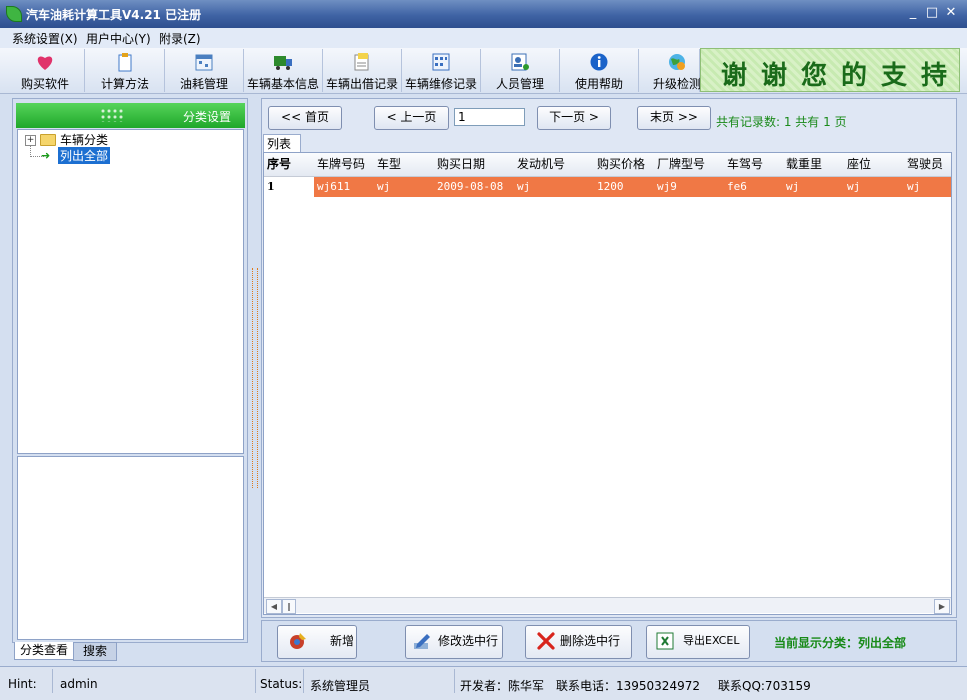 The height and width of the screenshot is (700, 967). Describe the element at coordinates (317, 642) in the screenshot. I see `add-button: 新增` at that location.